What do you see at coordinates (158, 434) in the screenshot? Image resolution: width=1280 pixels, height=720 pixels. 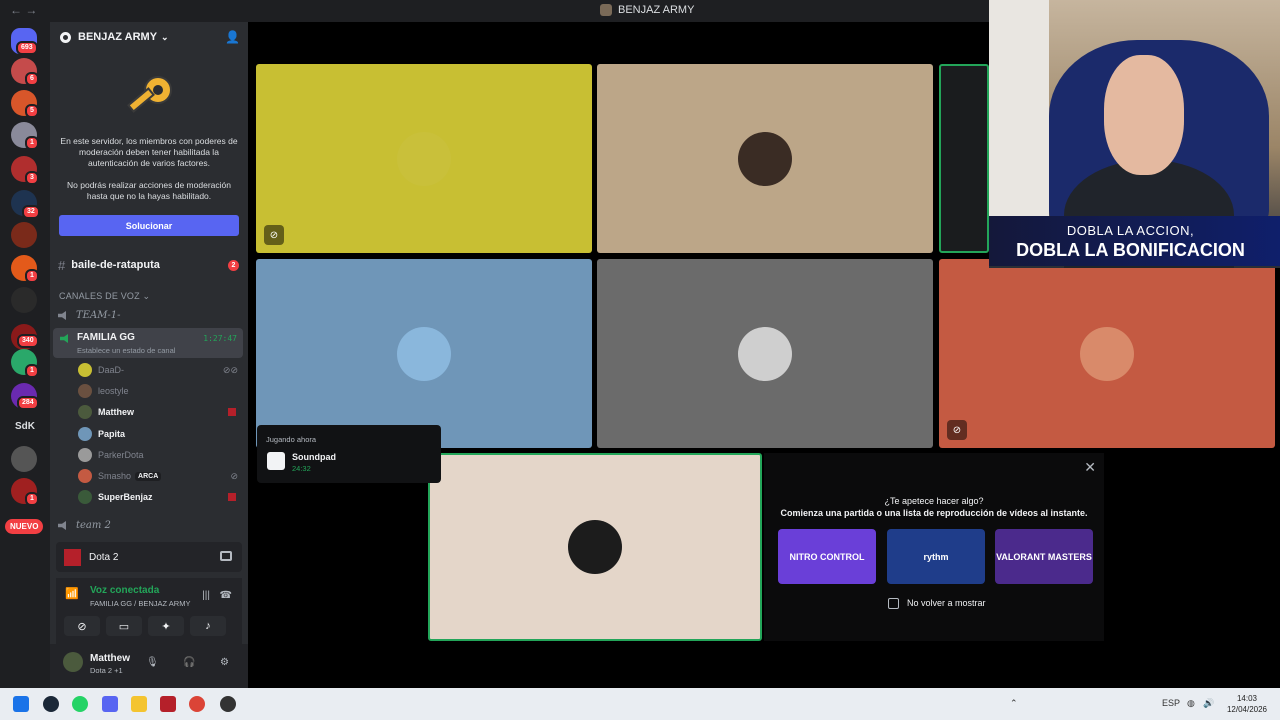 I see `voice-member: Papita` at bounding box center [158, 434].